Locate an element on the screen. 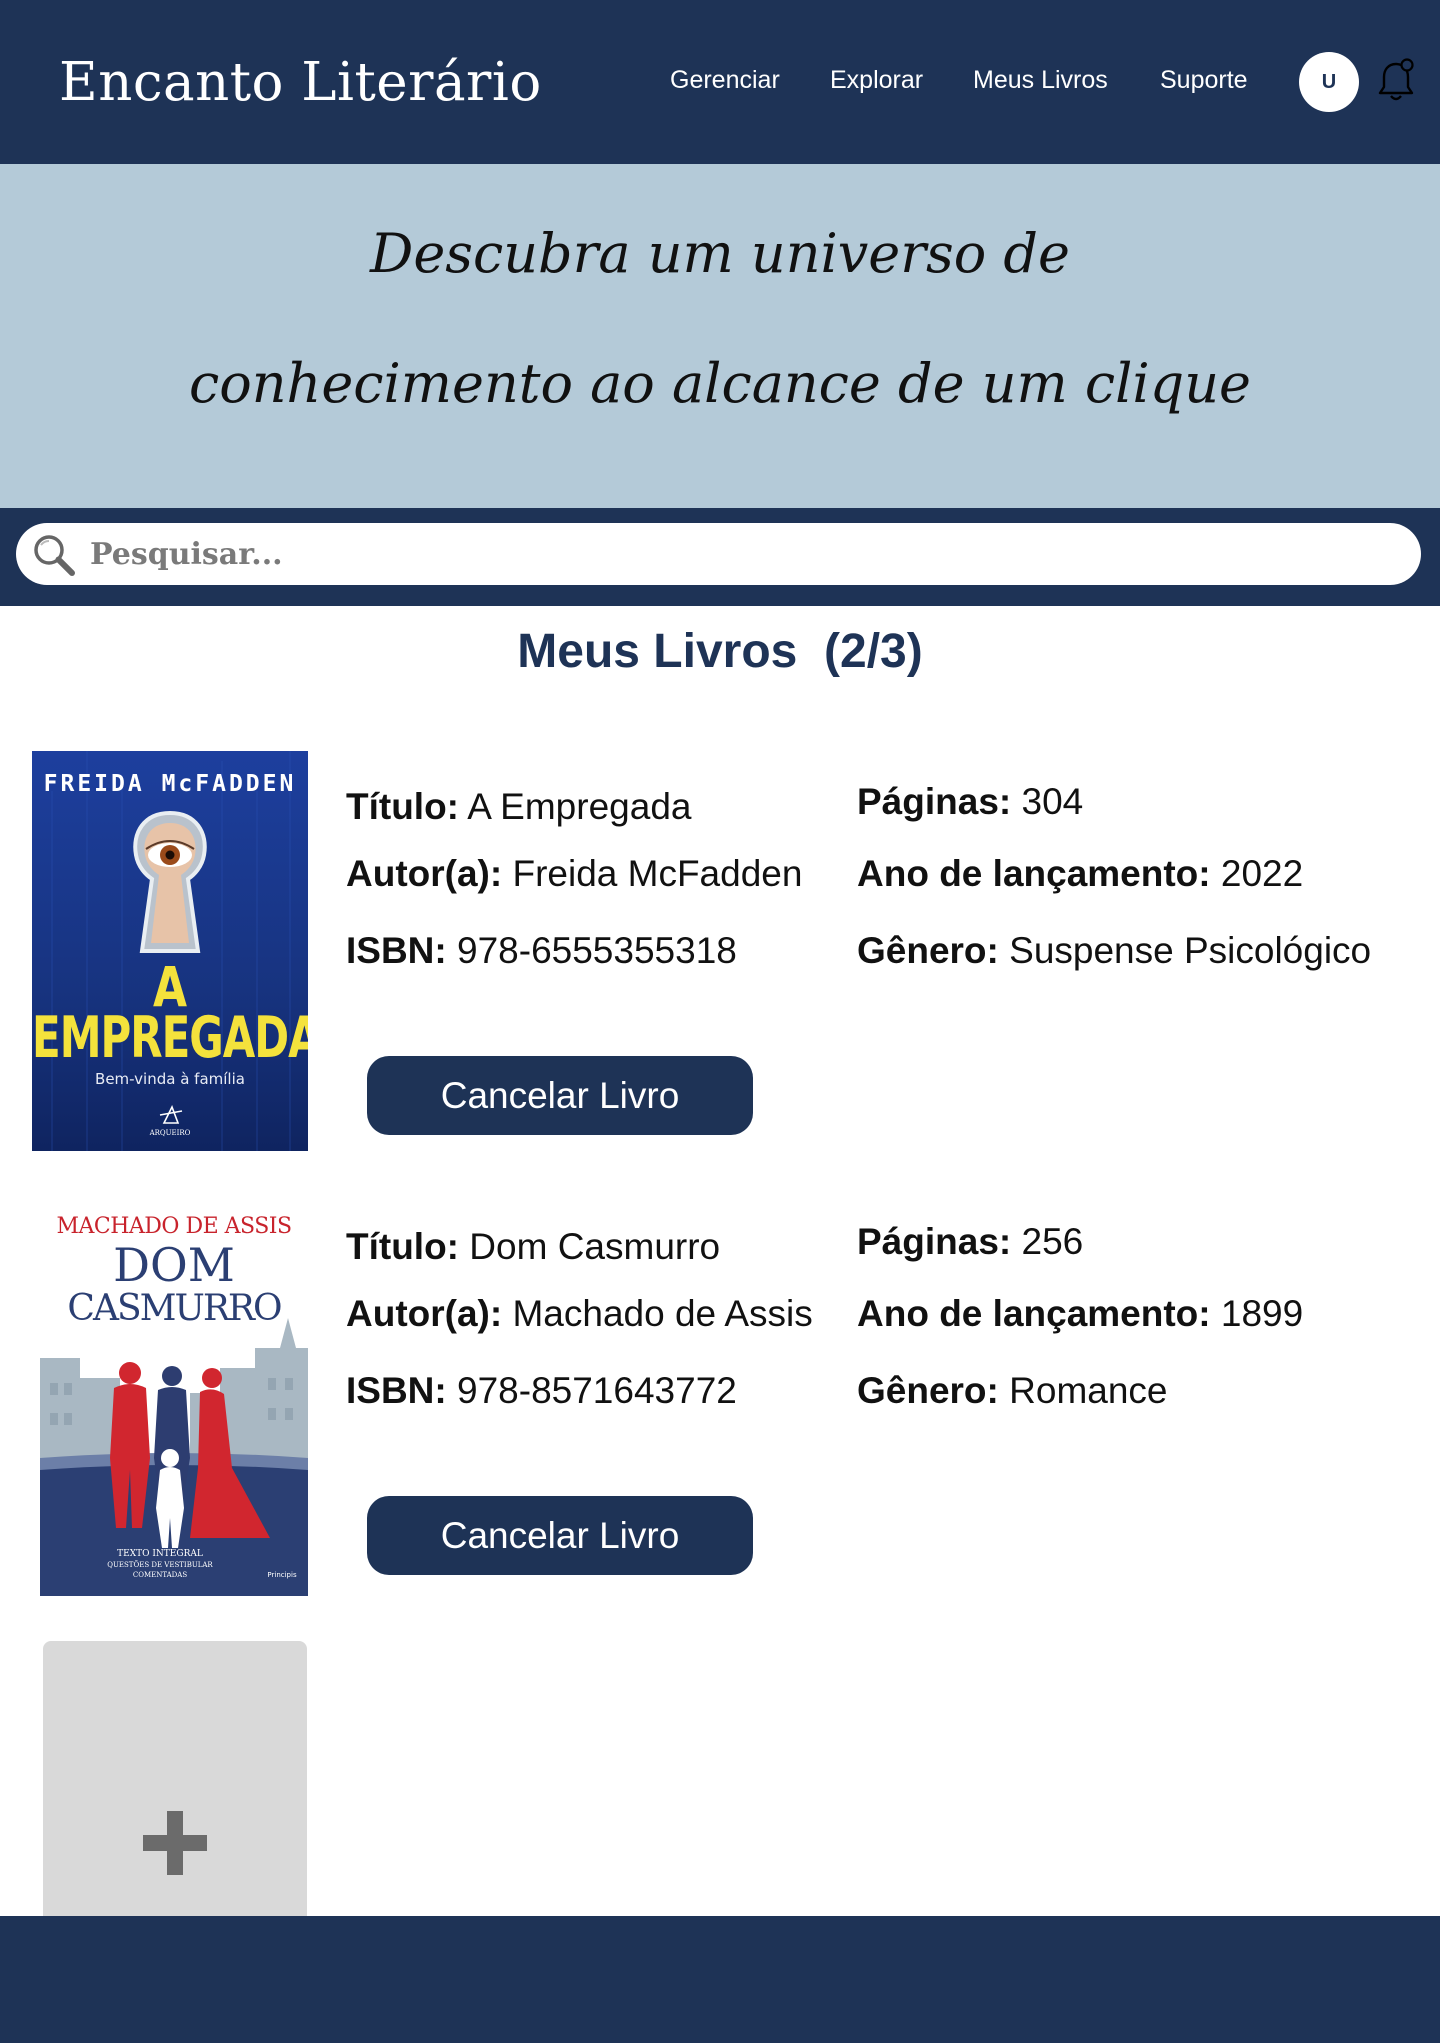 This screenshot has width=1440, height=2043. value-genero: Romance is located at coordinates (1088, 1390).